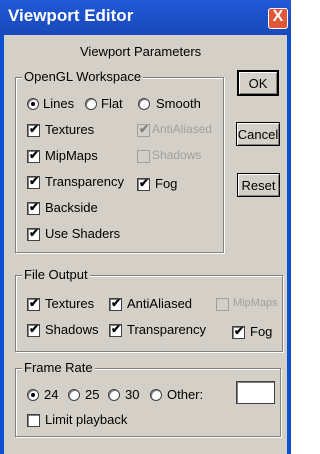  What do you see at coordinates (258, 185) in the screenshot?
I see `reset-button: Reset` at bounding box center [258, 185].